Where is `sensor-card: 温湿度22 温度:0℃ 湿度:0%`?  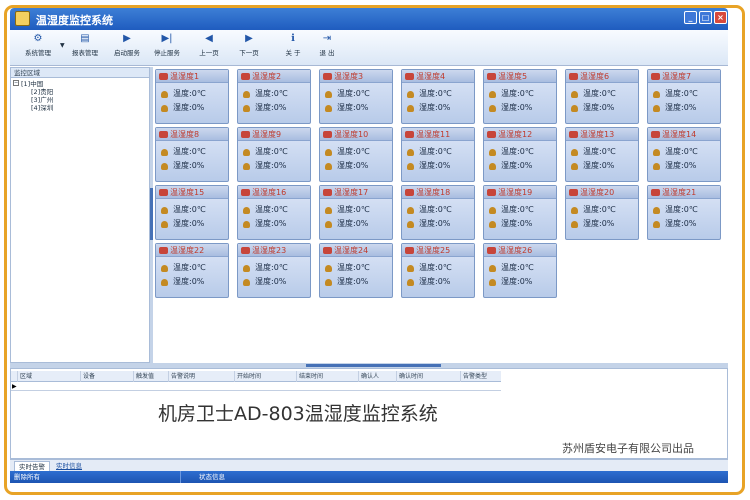 sensor-card: 温湿度22 温度:0℃ 湿度:0% is located at coordinates (192, 270).